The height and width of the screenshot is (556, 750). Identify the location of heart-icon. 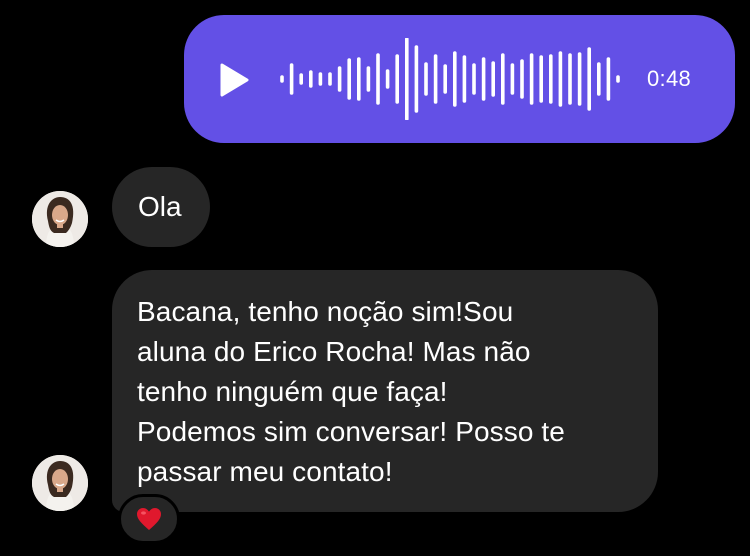
(149, 519).